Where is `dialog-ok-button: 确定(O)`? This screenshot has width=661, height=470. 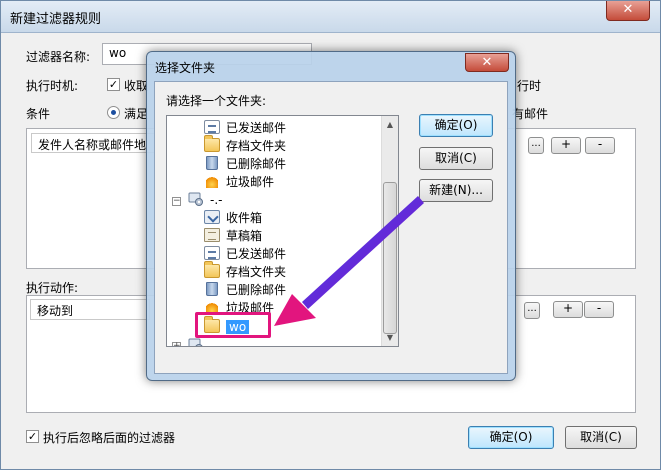
dialog-ok-button: 确定(O) is located at coordinates (511, 437).